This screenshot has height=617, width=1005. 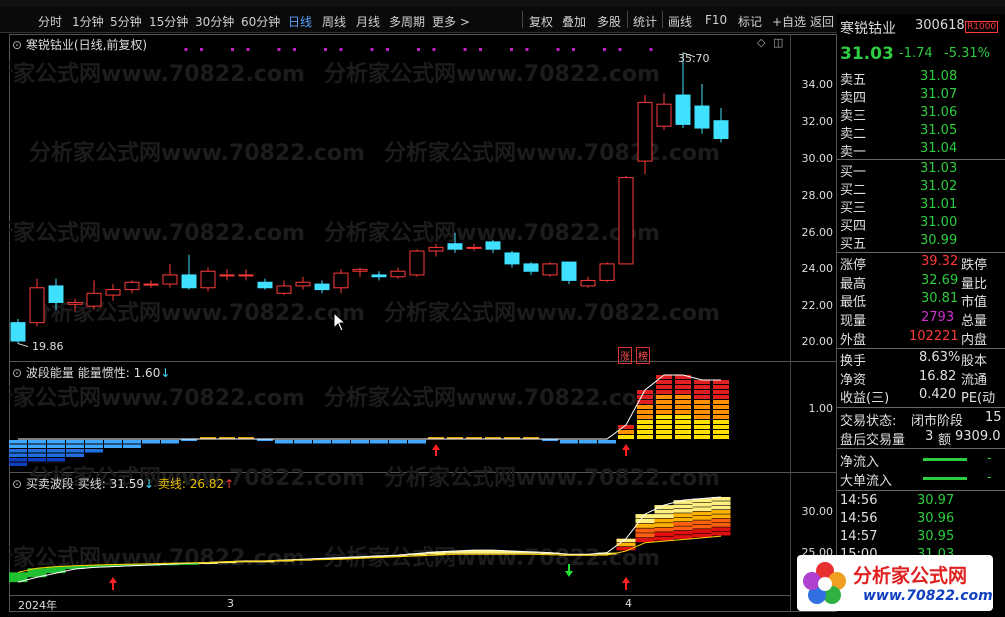 What do you see at coordinates (939, 186) in the screenshot?
I see `bid-price: 31.02` at bounding box center [939, 186].